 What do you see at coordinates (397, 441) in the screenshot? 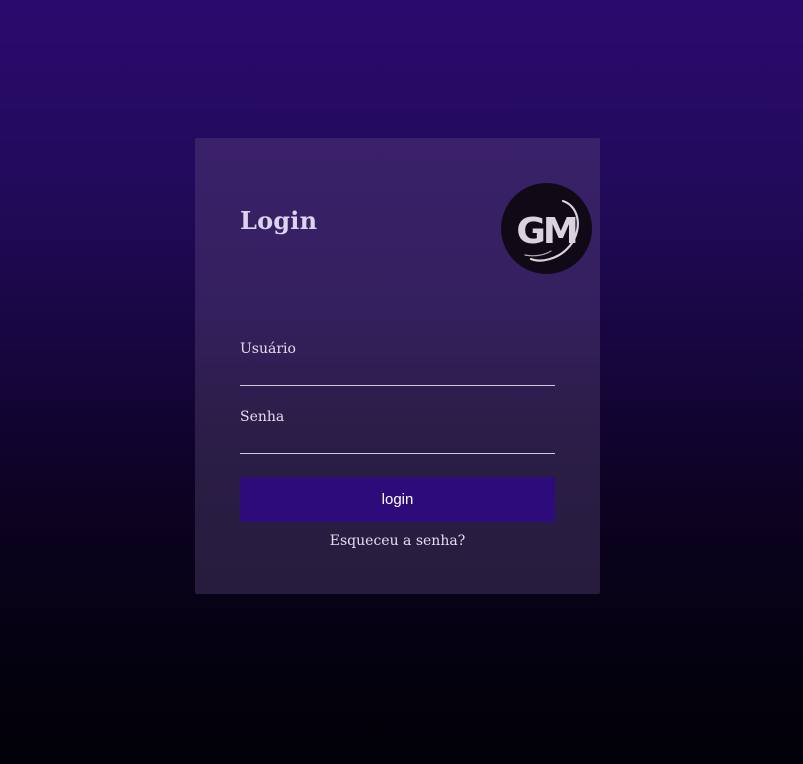
I see `password-input` at bounding box center [397, 441].